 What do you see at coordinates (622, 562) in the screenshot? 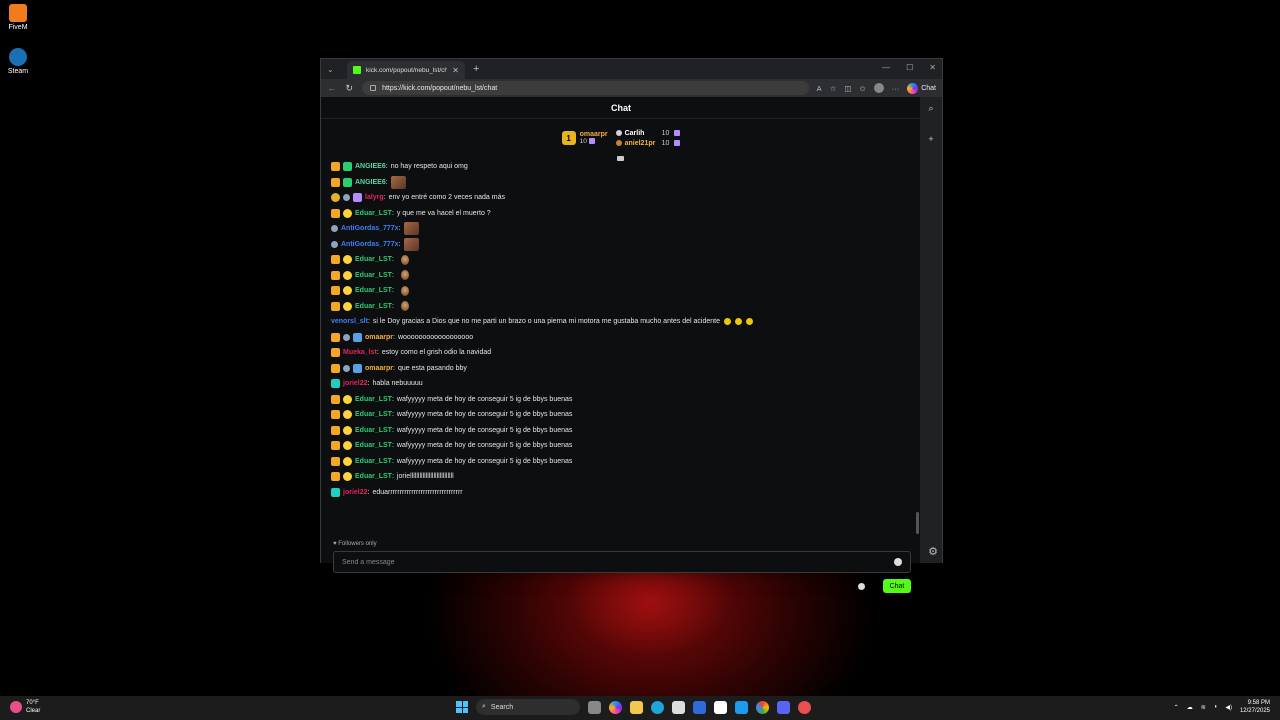
I see `message-input-box` at bounding box center [622, 562].